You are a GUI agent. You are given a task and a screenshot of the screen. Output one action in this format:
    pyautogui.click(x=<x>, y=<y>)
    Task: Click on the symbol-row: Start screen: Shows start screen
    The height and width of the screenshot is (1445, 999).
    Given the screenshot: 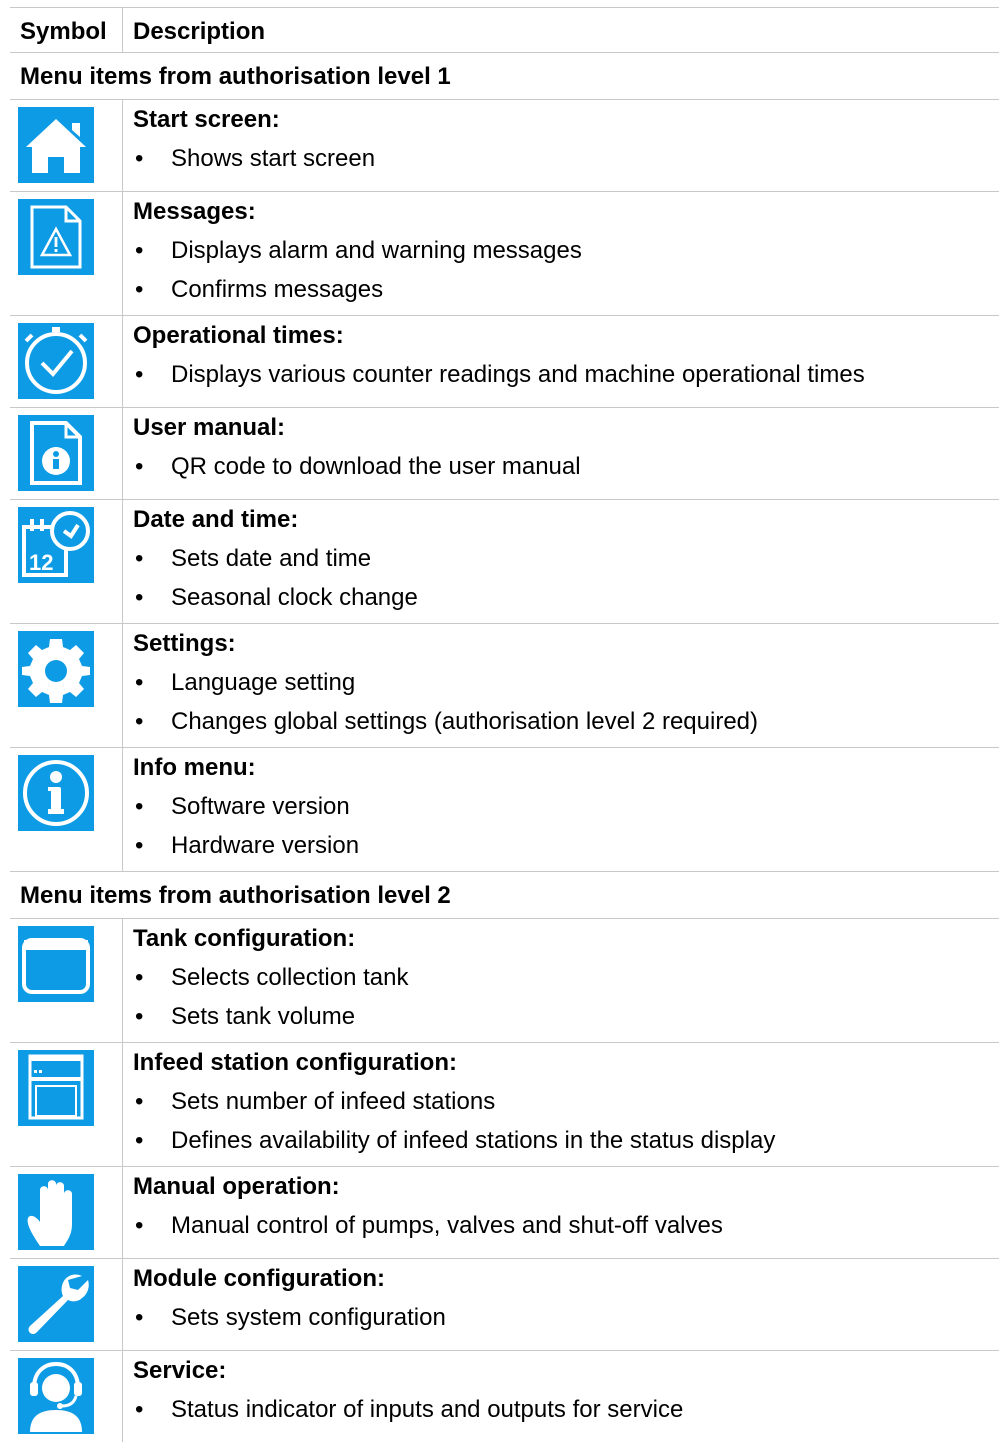 What is the action you would take?
    pyautogui.click(x=504, y=145)
    